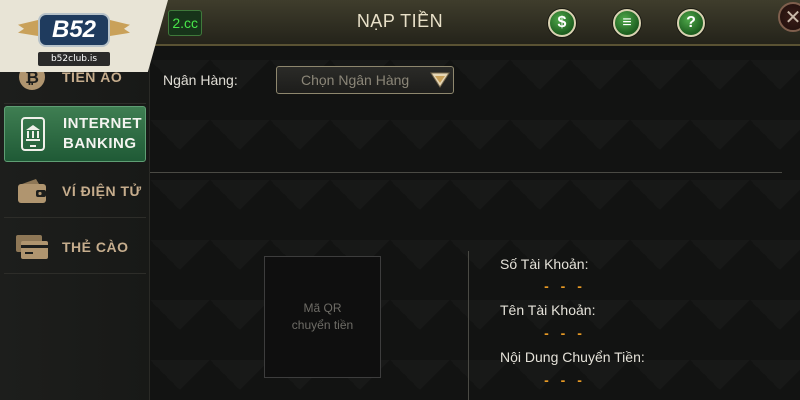 The image size is (800, 400). What do you see at coordinates (102, 133) in the screenshot?
I see `sidebar-item-label: INTERNET BANKING` at bounding box center [102, 133].